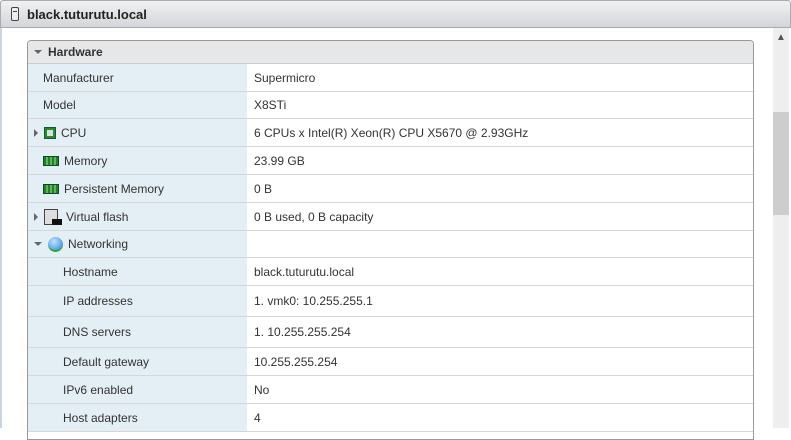 The image size is (791, 440). What do you see at coordinates (86, 160) in the screenshot?
I see `label: Memory` at bounding box center [86, 160].